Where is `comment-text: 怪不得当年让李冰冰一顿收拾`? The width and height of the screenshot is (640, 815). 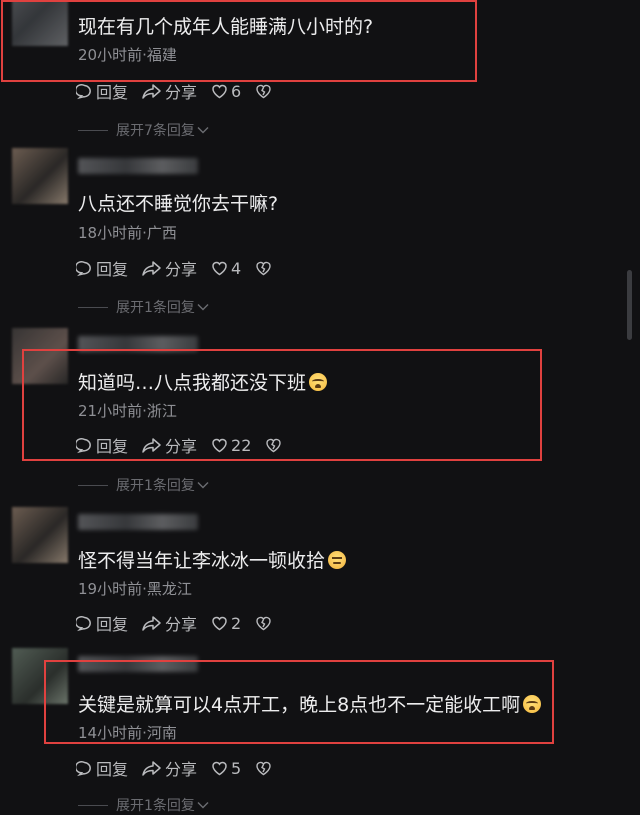
comment-text: 怪不得当年让李冰冰一顿收拾 is located at coordinates (212, 559).